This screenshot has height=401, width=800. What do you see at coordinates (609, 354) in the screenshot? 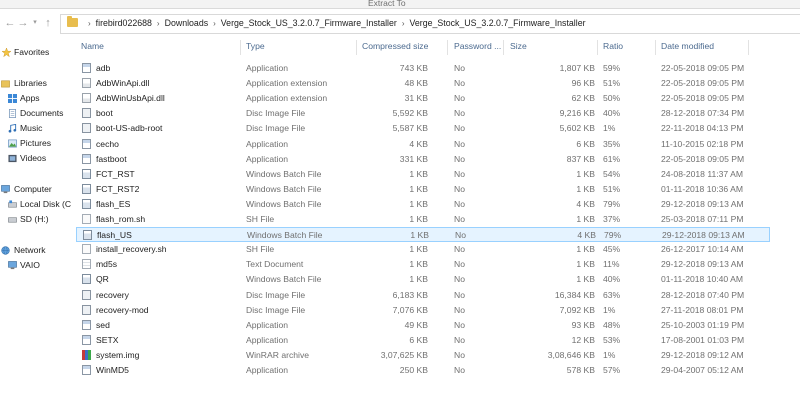
I see `file-ratio: 1%` at bounding box center [609, 354].